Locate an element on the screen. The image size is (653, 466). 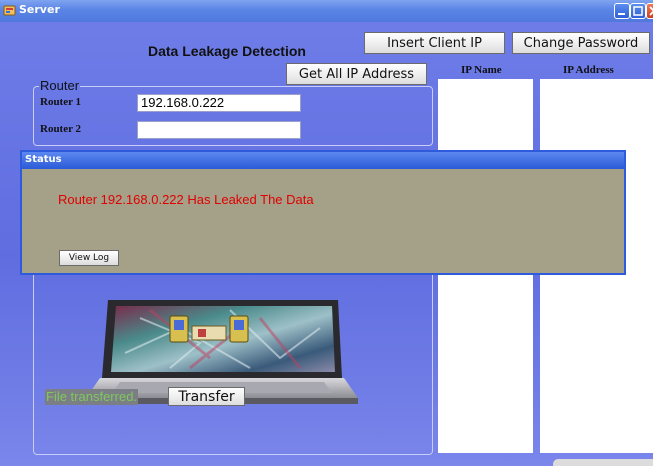
router2-label: Router 2 is located at coordinates (61, 129).